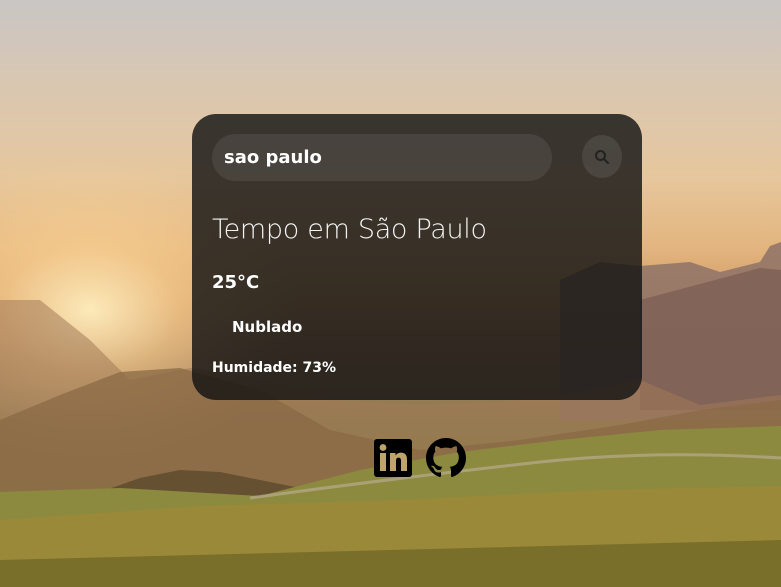 Image resolution: width=781 pixels, height=587 pixels. I want to click on github-link, so click(446, 458).